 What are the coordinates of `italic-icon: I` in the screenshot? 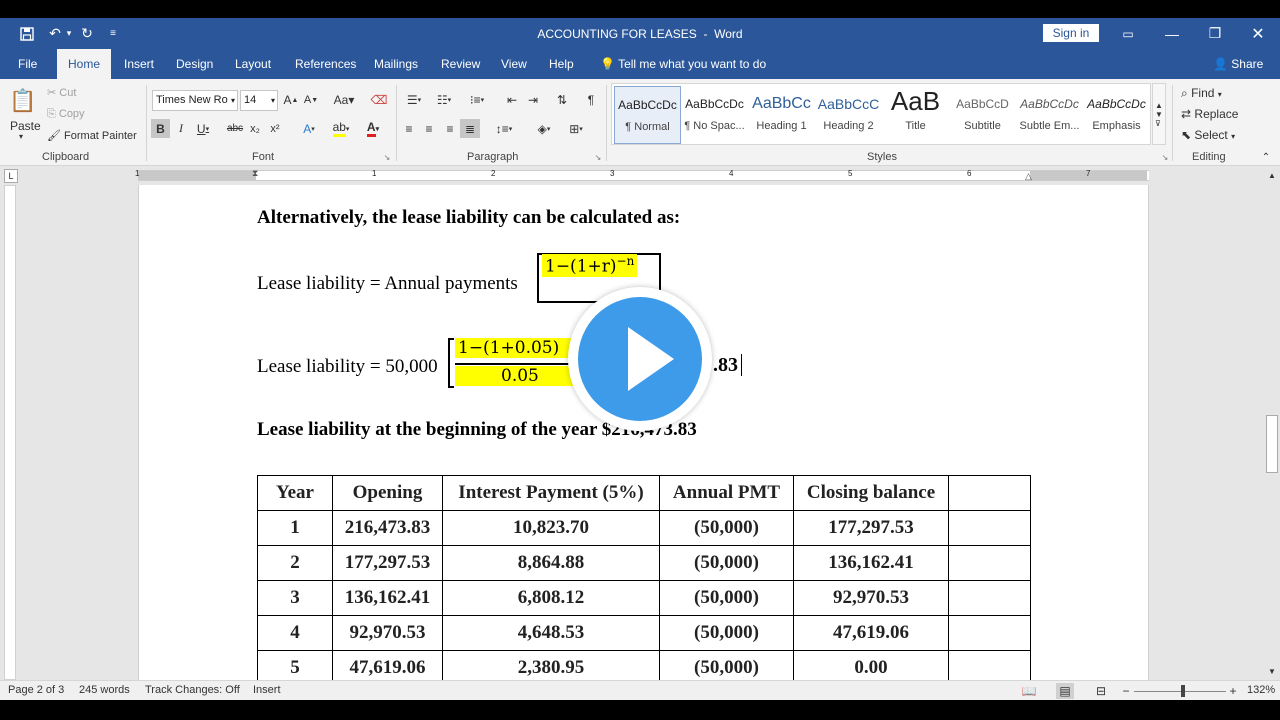 It's located at (181, 128).